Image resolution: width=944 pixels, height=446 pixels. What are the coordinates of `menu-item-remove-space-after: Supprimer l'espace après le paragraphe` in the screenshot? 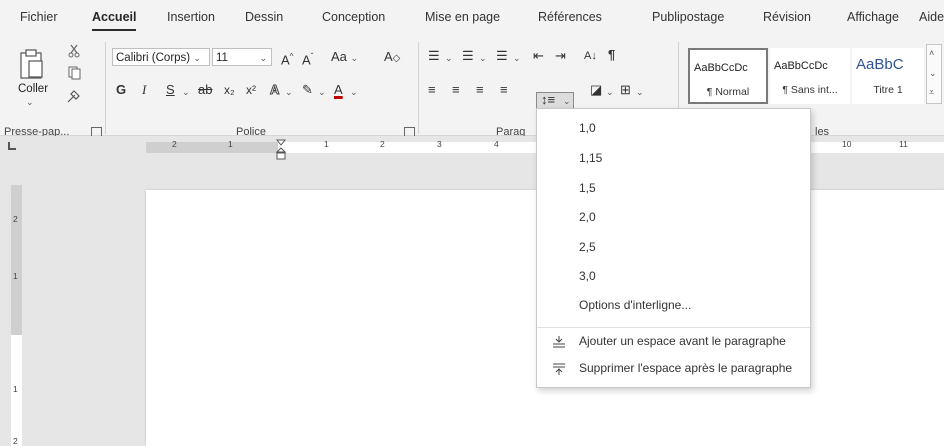 It's located at (685, 368).